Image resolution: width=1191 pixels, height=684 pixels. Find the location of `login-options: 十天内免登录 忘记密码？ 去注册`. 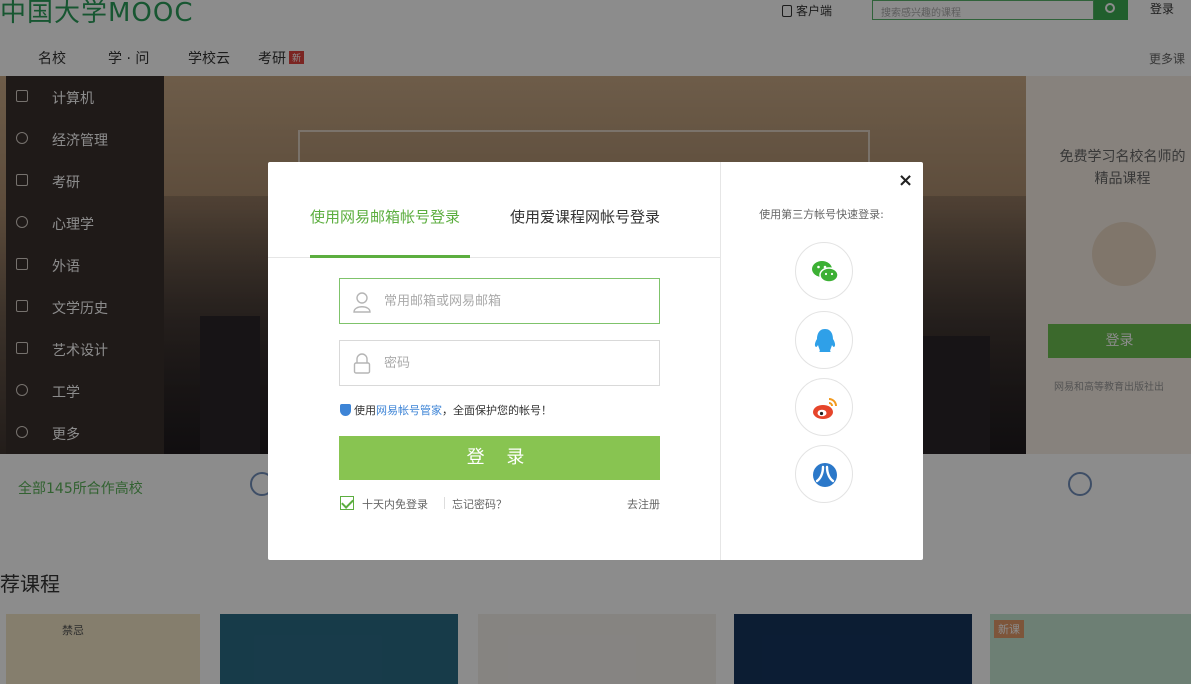

login-options: 十天内免登录 忘记密码？ 去注册 is located at coordinates (500, 504).